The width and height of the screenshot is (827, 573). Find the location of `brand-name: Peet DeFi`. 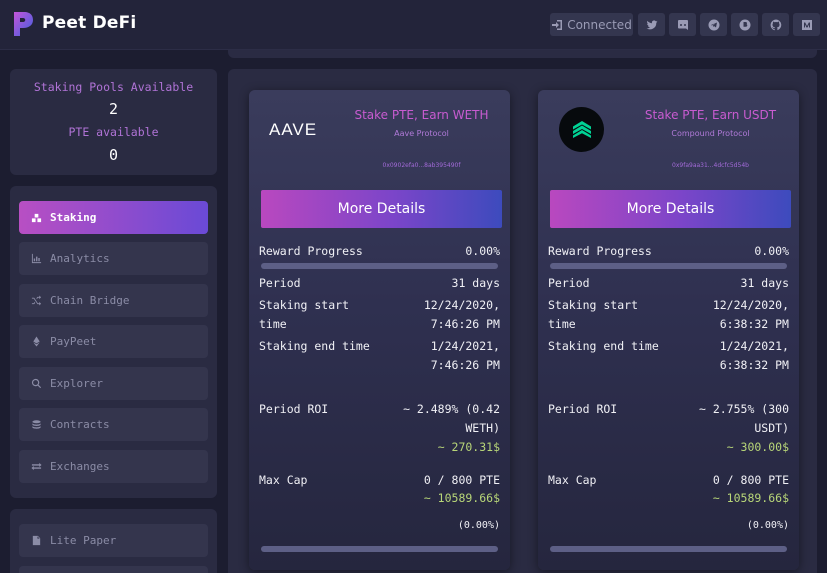

brand-name: Peet DeFi is located at coordinates (89, 23).